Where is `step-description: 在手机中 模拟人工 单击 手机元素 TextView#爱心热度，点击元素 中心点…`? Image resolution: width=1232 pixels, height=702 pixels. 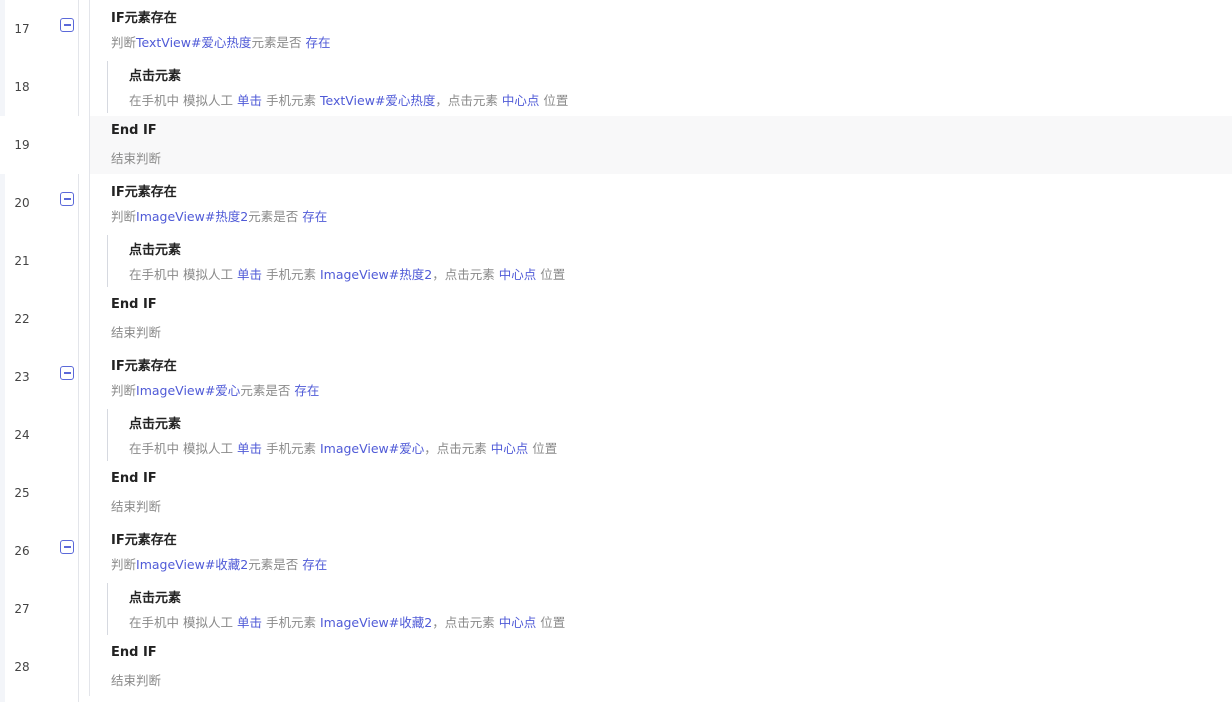 step-description: 在手机中 模拟人工 单击 手机元素 TextView#爱心热度，点击元素 中心点… is located at coordinates (349, 100).